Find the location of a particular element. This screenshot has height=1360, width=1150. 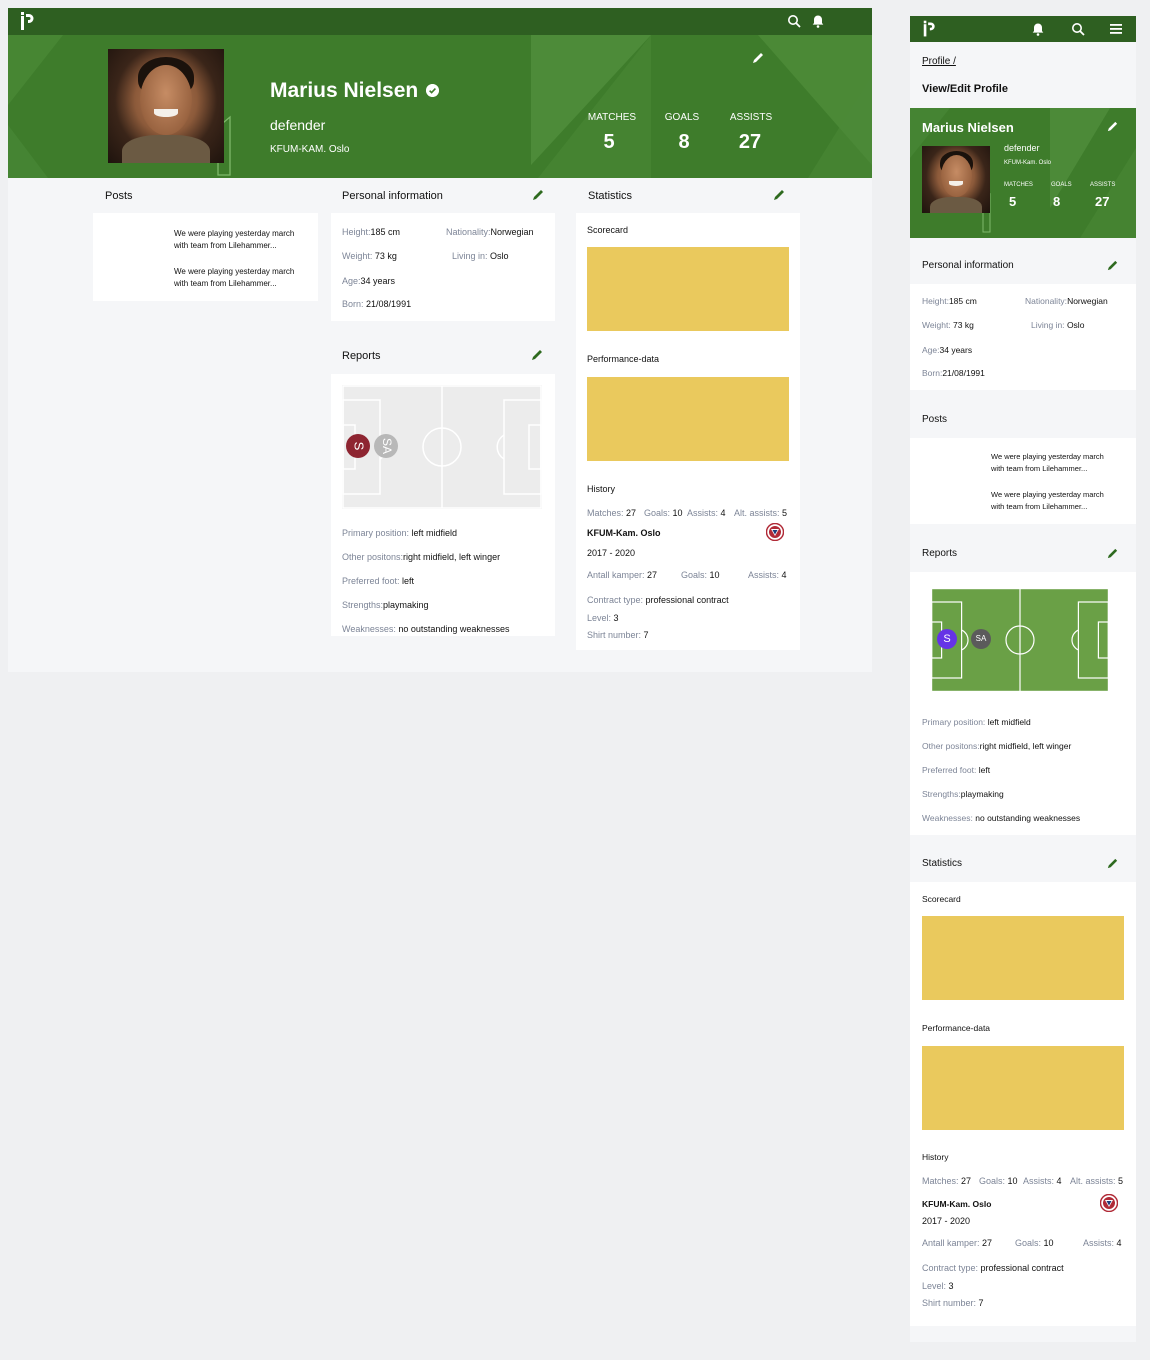

club-goals: Goals: 10 is located at coordinates (700, 575).